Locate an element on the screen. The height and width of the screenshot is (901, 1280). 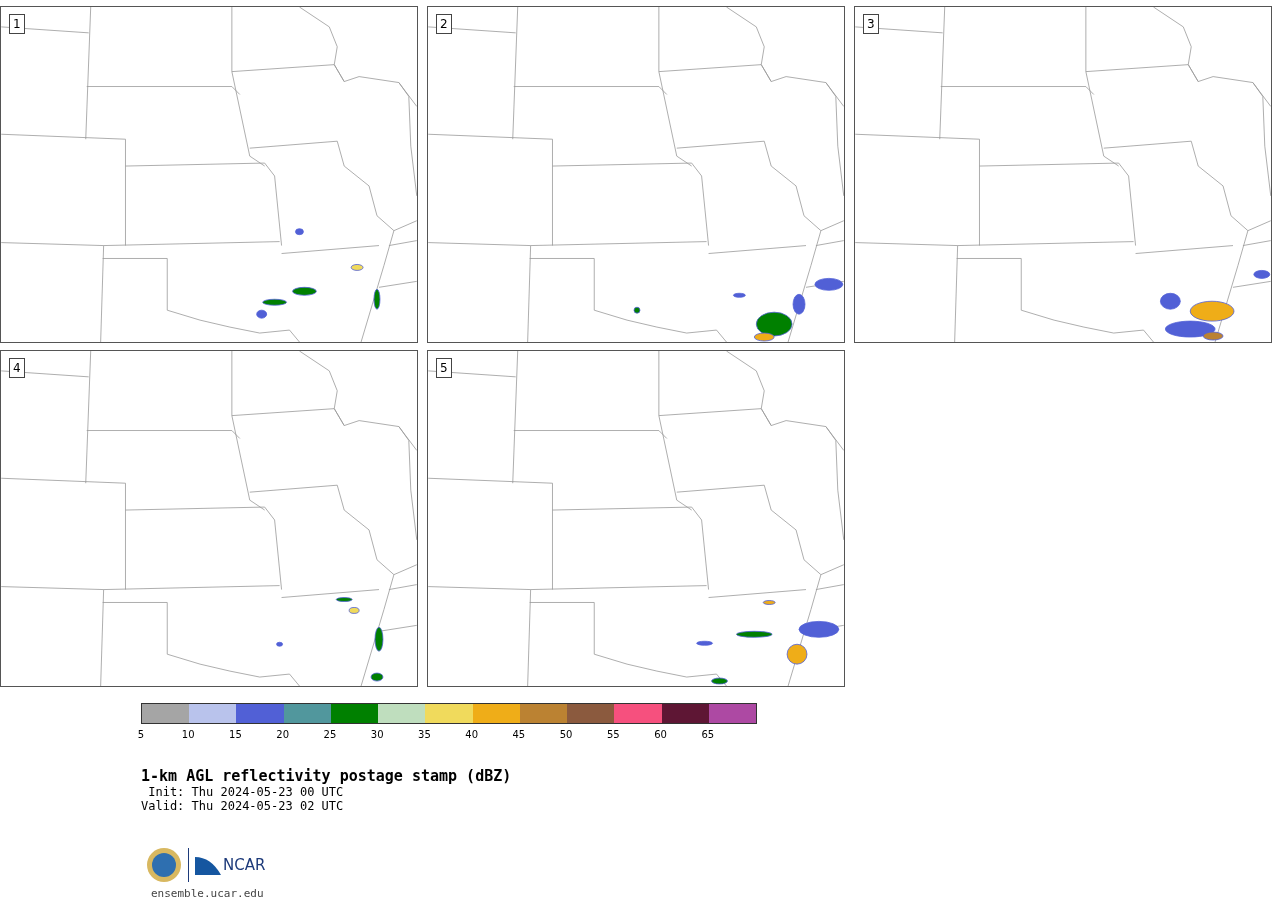
valid-time: Valid: Thu 2024-05-23 02 UTC is located at coordinates (243, 806).